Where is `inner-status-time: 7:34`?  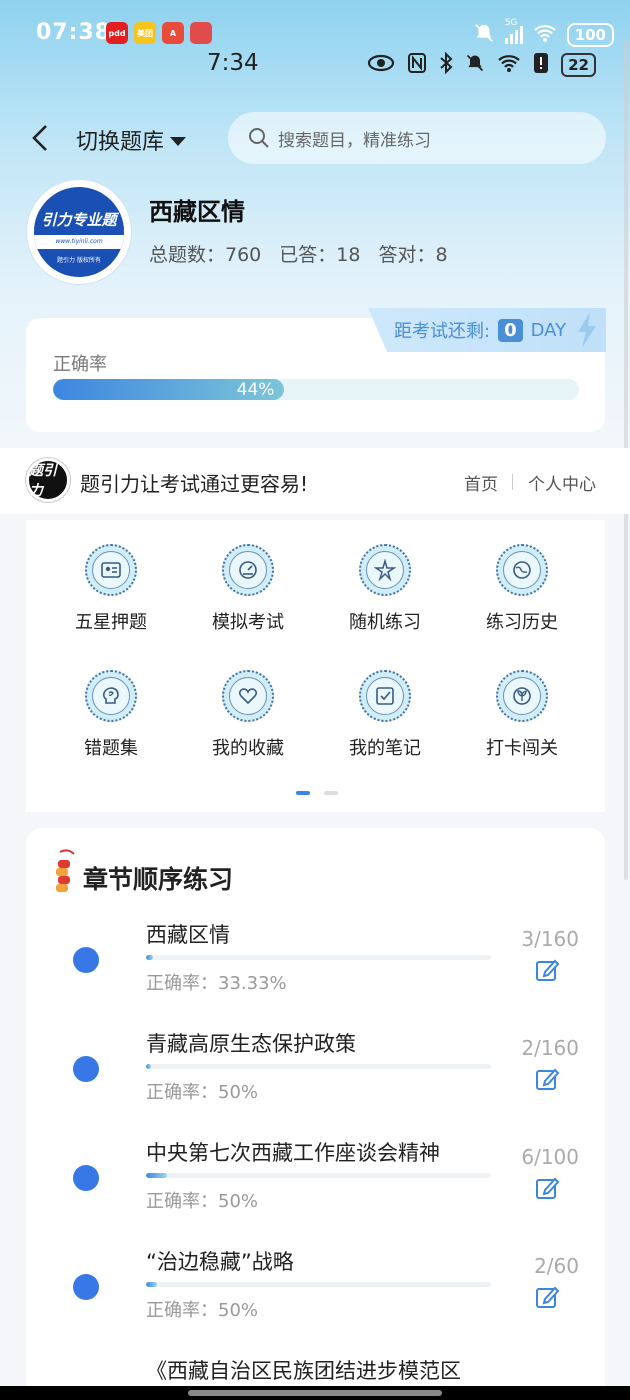
inner-status-time: 7:34 is located at coordinates (233, 63).